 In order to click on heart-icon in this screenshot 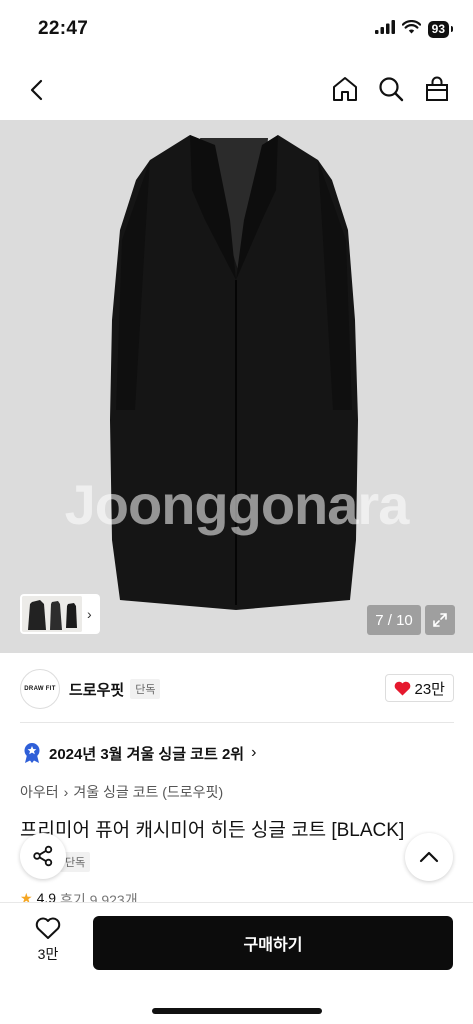, I will do `click(48, 928)`.